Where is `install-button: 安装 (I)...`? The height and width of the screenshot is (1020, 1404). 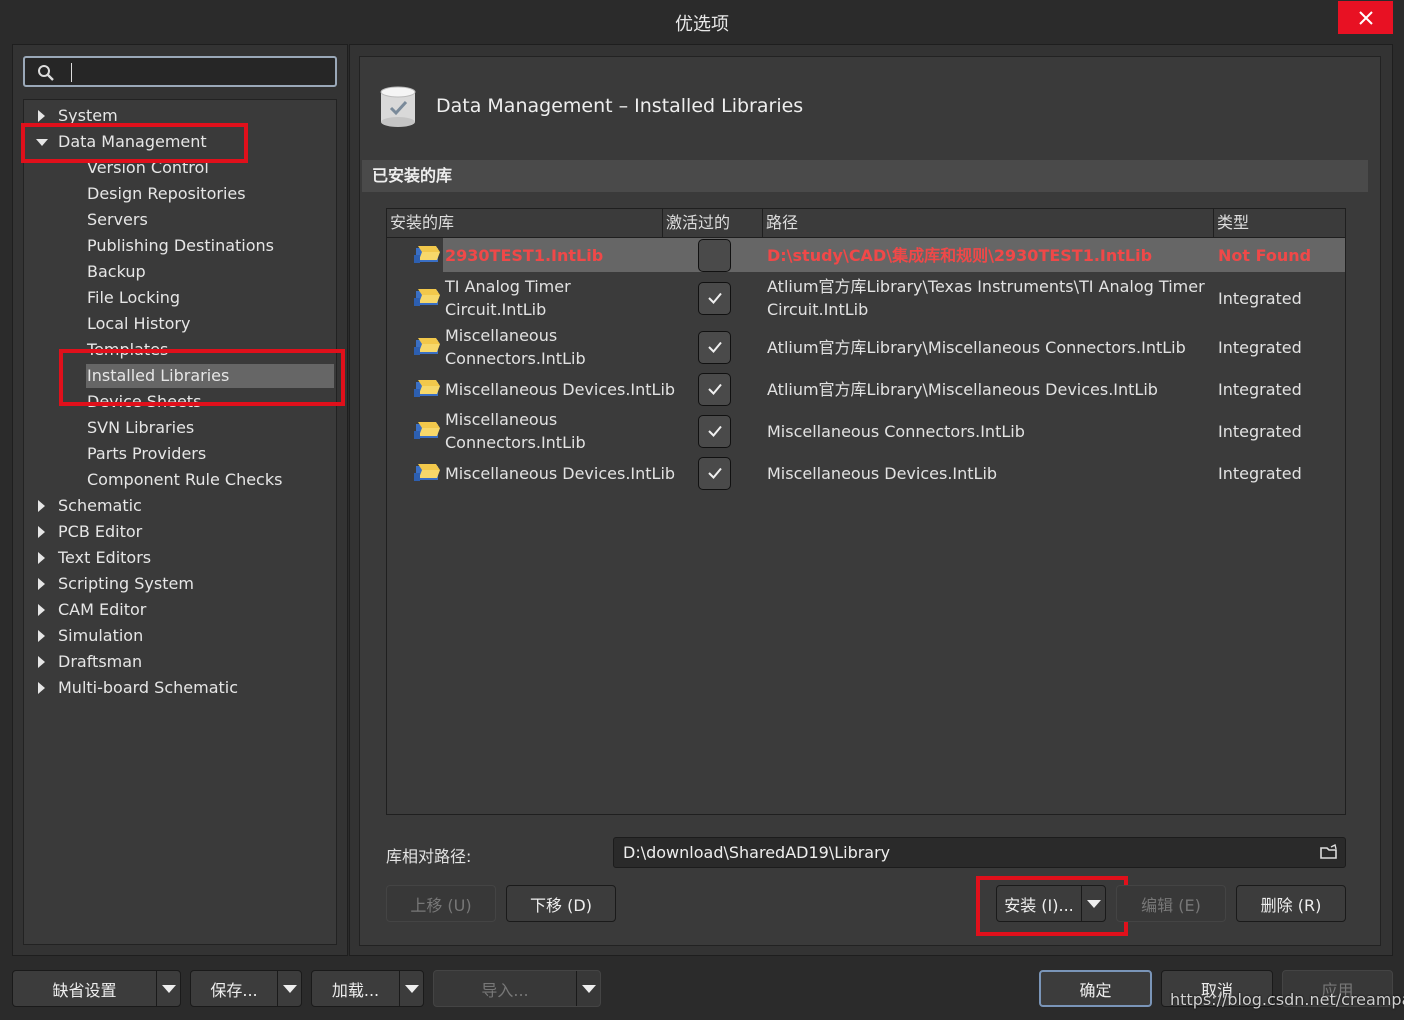
install-button: 安装 (I)... is located at coordinates (1051, 903).